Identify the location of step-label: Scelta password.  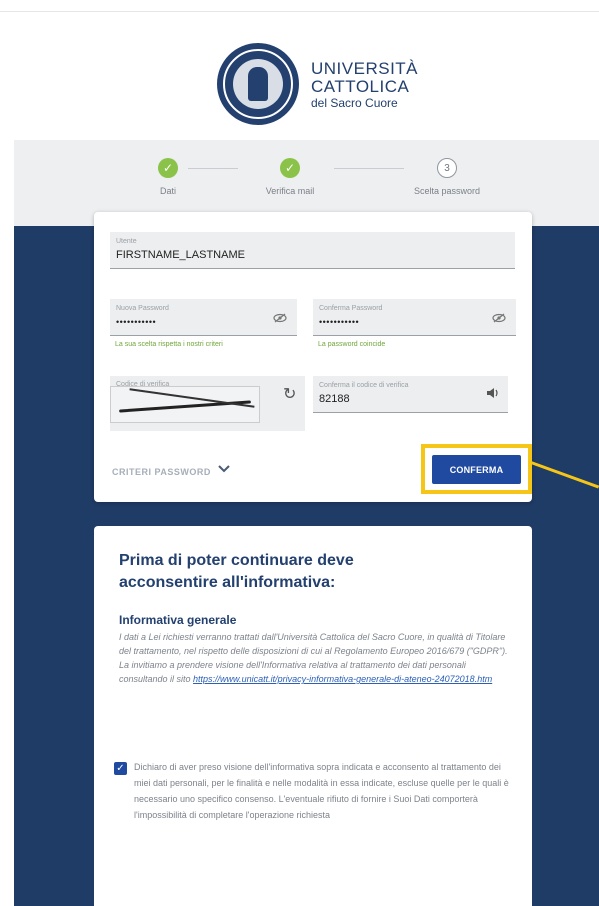
(447, 191).